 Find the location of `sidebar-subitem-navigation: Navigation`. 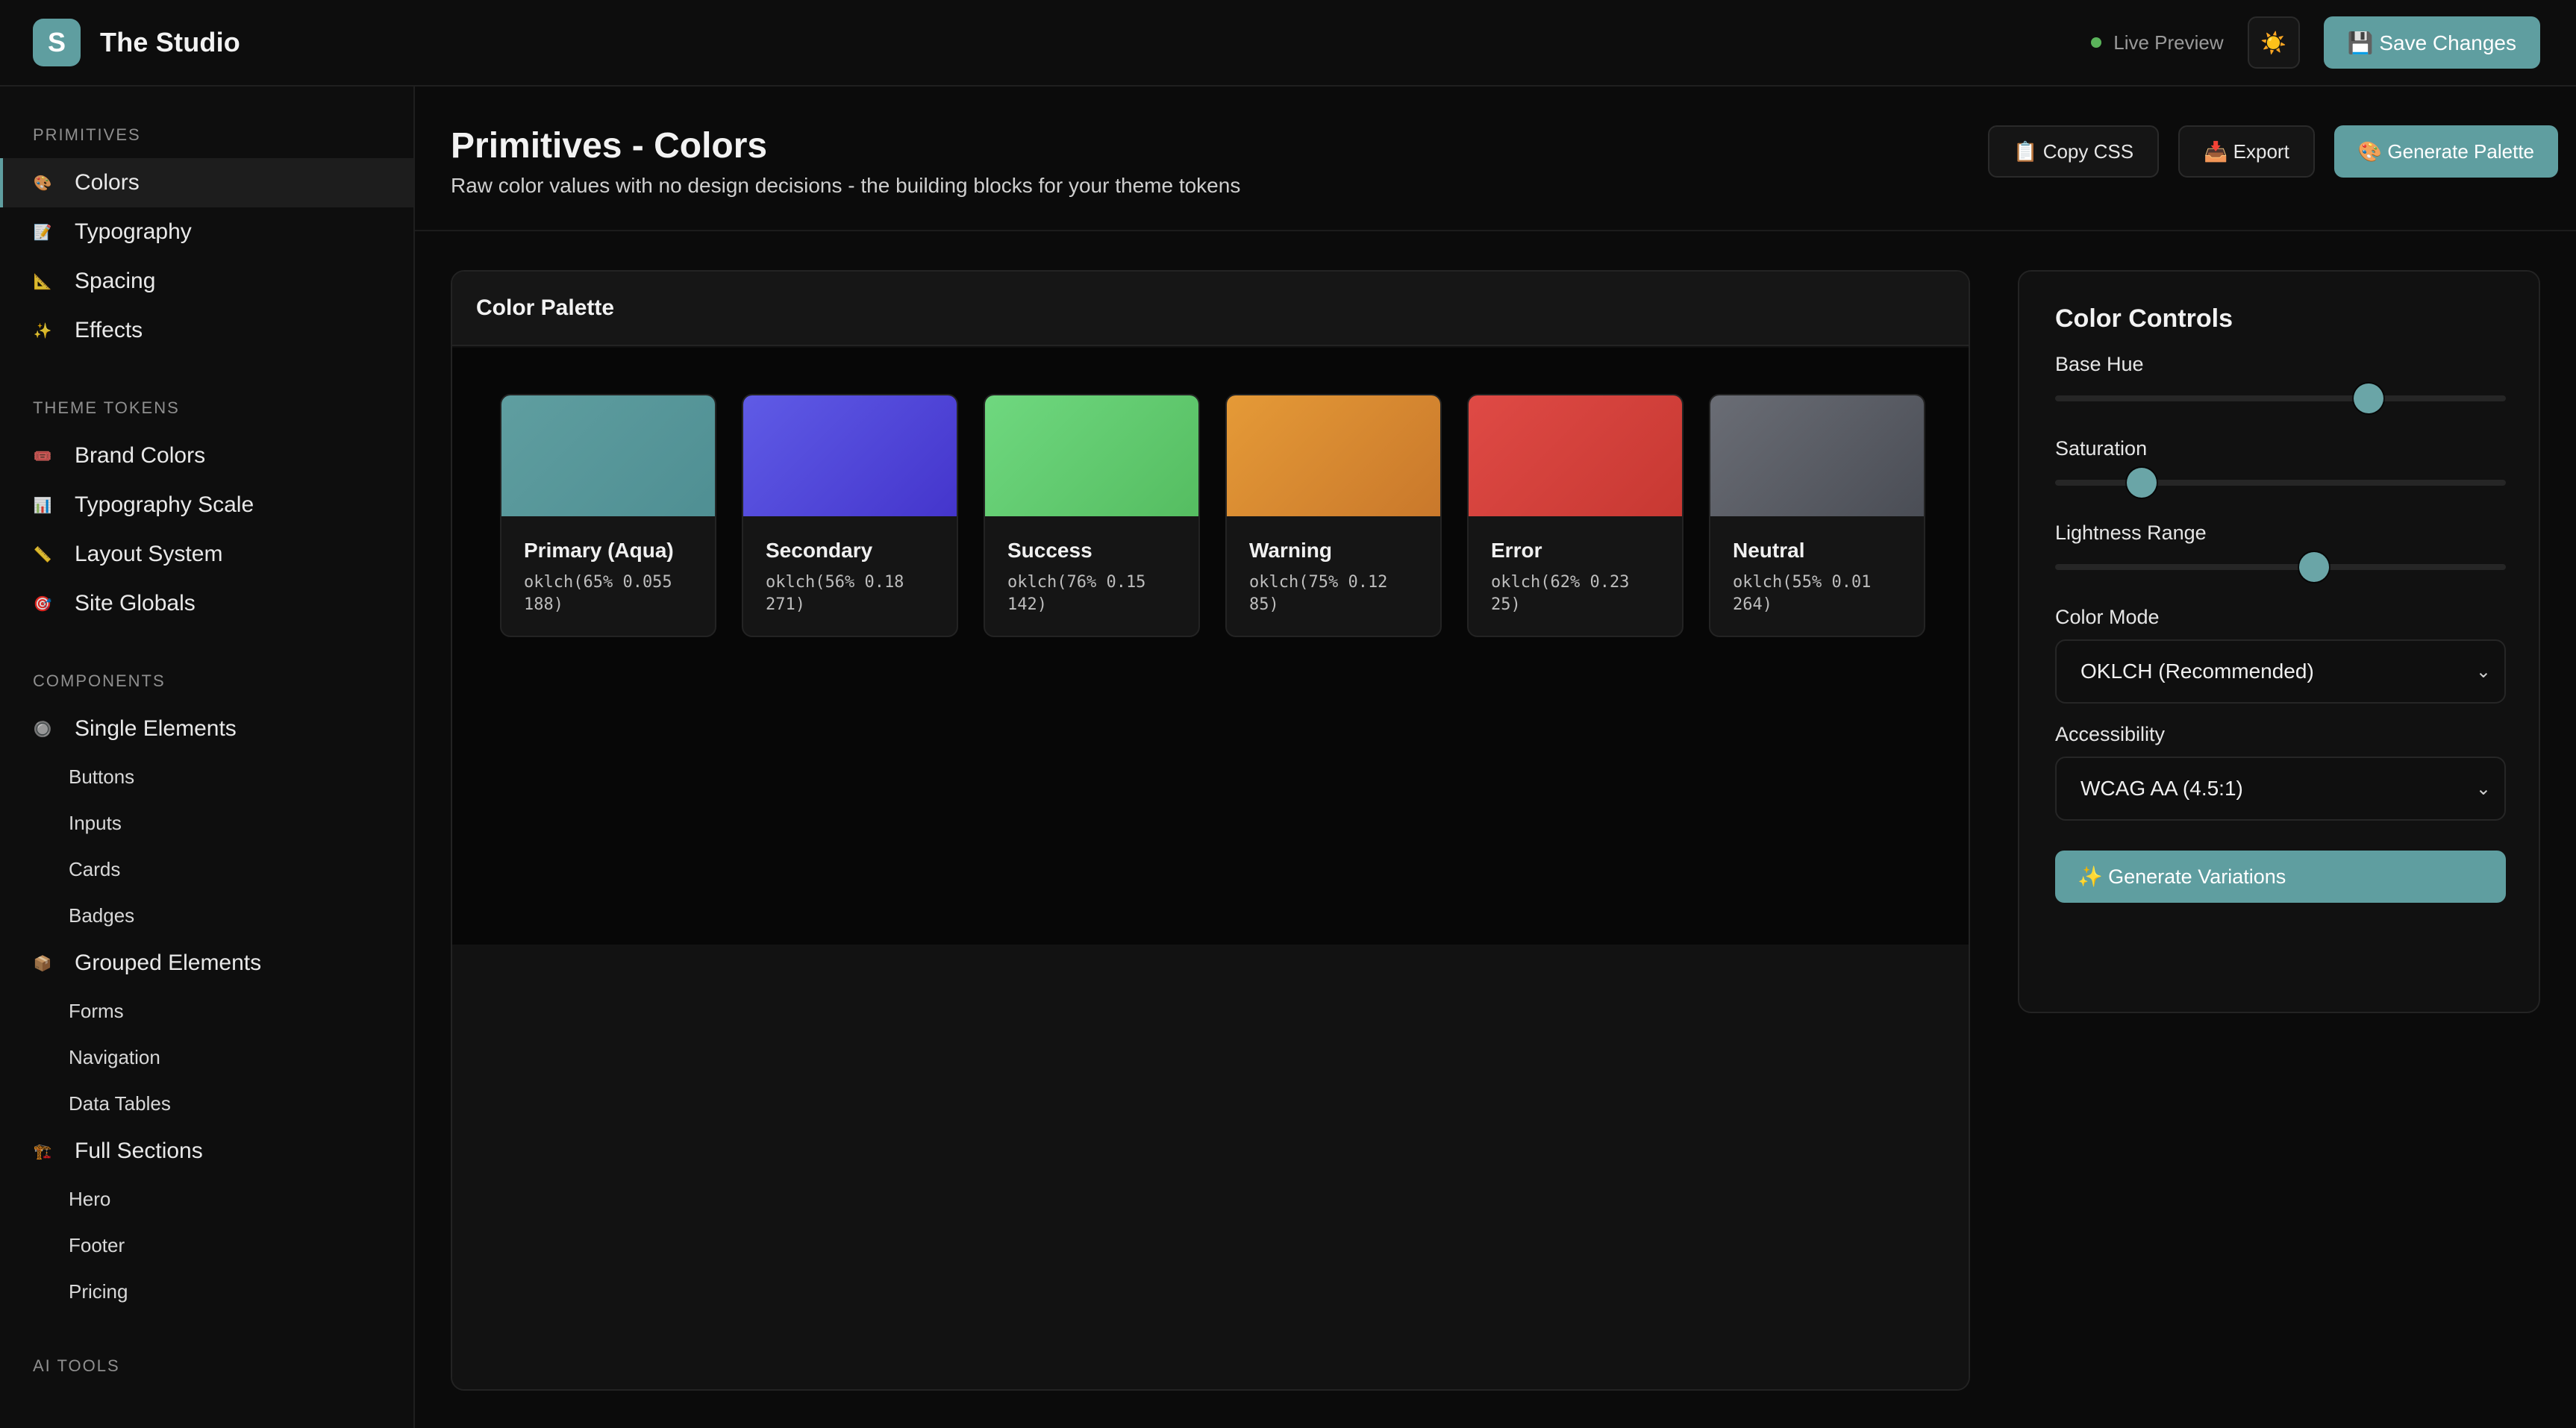

sidebar-subitem-navigation: Navigation is located at coordinates (206, 1057).